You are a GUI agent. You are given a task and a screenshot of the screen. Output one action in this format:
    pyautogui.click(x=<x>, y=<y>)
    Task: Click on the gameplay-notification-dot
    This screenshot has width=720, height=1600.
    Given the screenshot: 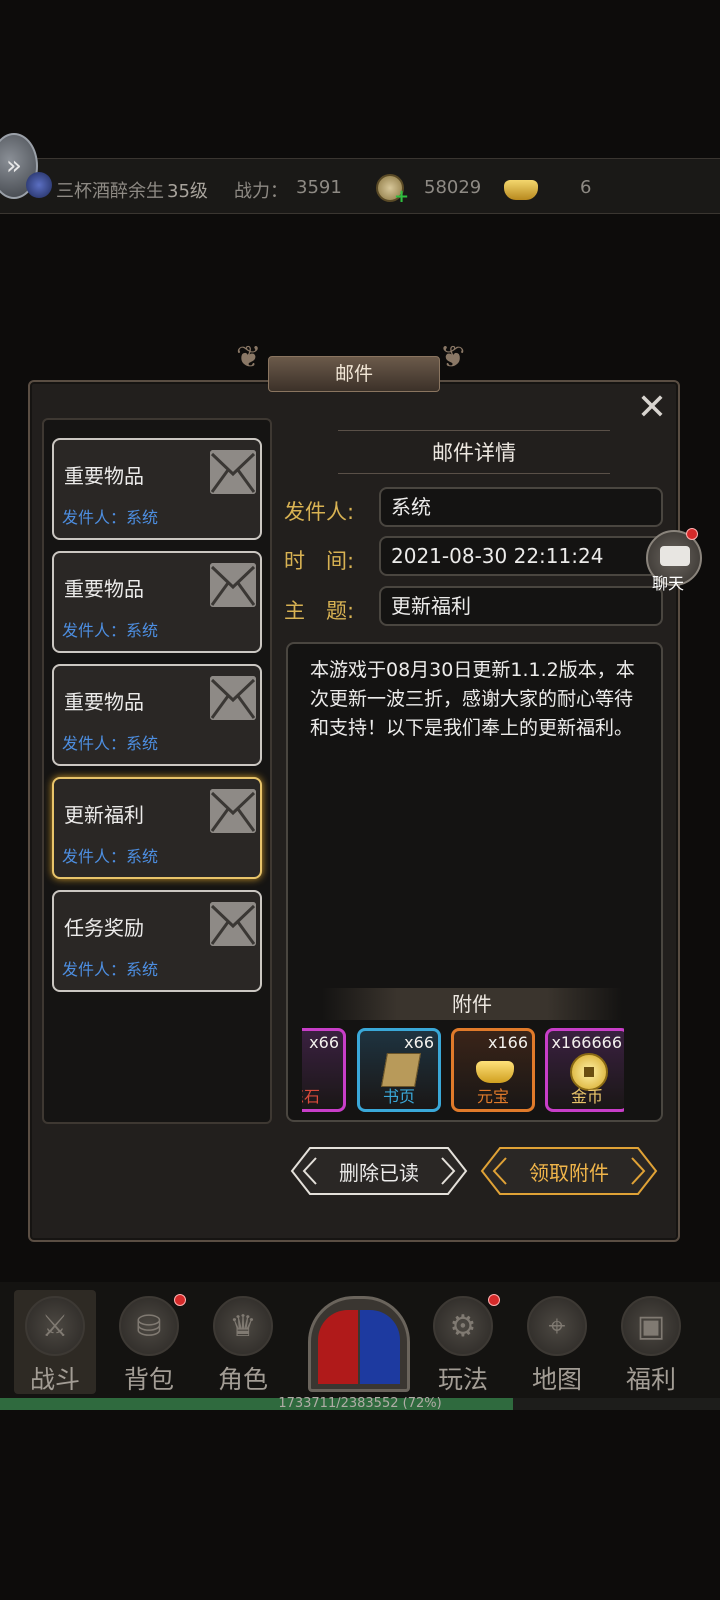 What is the action you would take?
    pyautogui.click(x=494, y=1300)
    